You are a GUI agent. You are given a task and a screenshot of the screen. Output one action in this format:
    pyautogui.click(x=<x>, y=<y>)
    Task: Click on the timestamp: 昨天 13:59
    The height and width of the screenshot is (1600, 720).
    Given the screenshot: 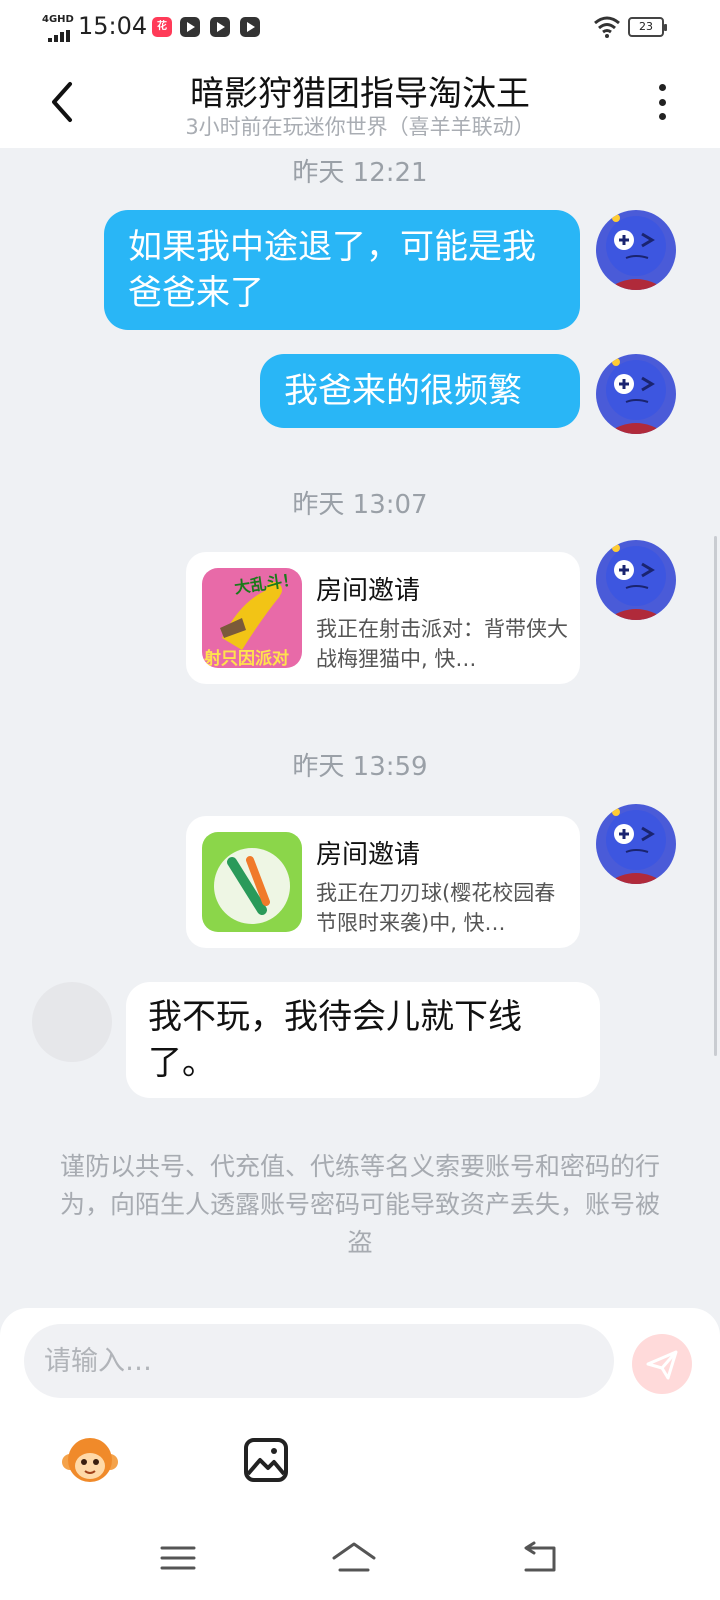 What is the action you would take?
    pyautogui.click(x=360, y=767)
    